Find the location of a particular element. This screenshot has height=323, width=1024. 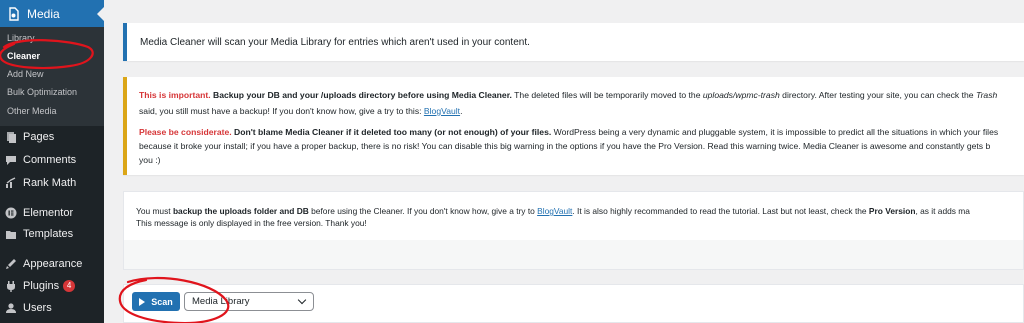

sidebar-item-plugins: Plugins 4 is located at coordinates (52, 286).